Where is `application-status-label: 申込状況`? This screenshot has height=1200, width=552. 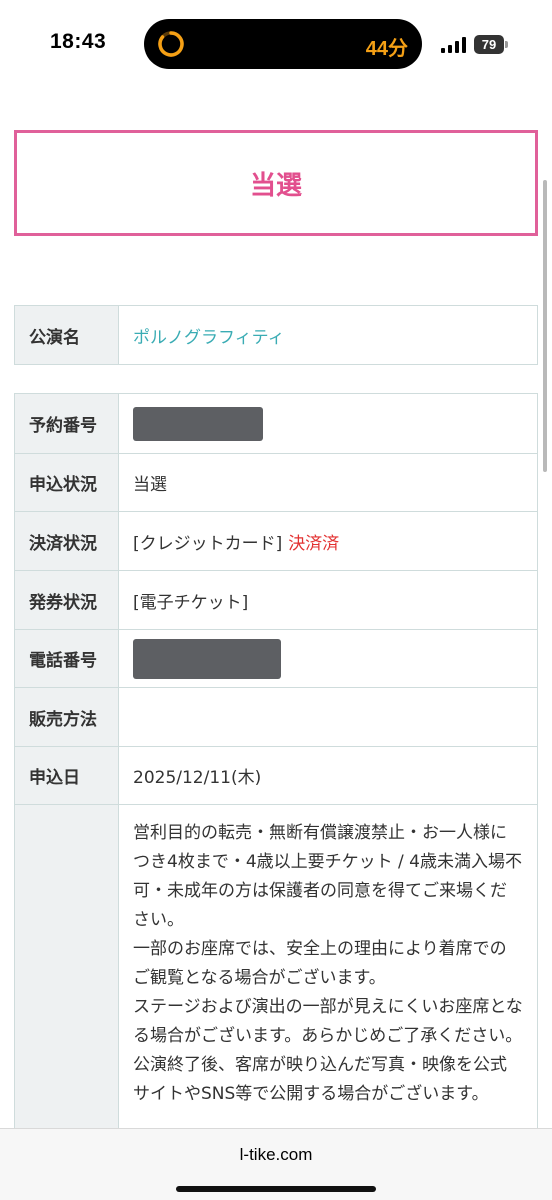
application-status-label: 申込状況 is located at coordinates (67, 482).